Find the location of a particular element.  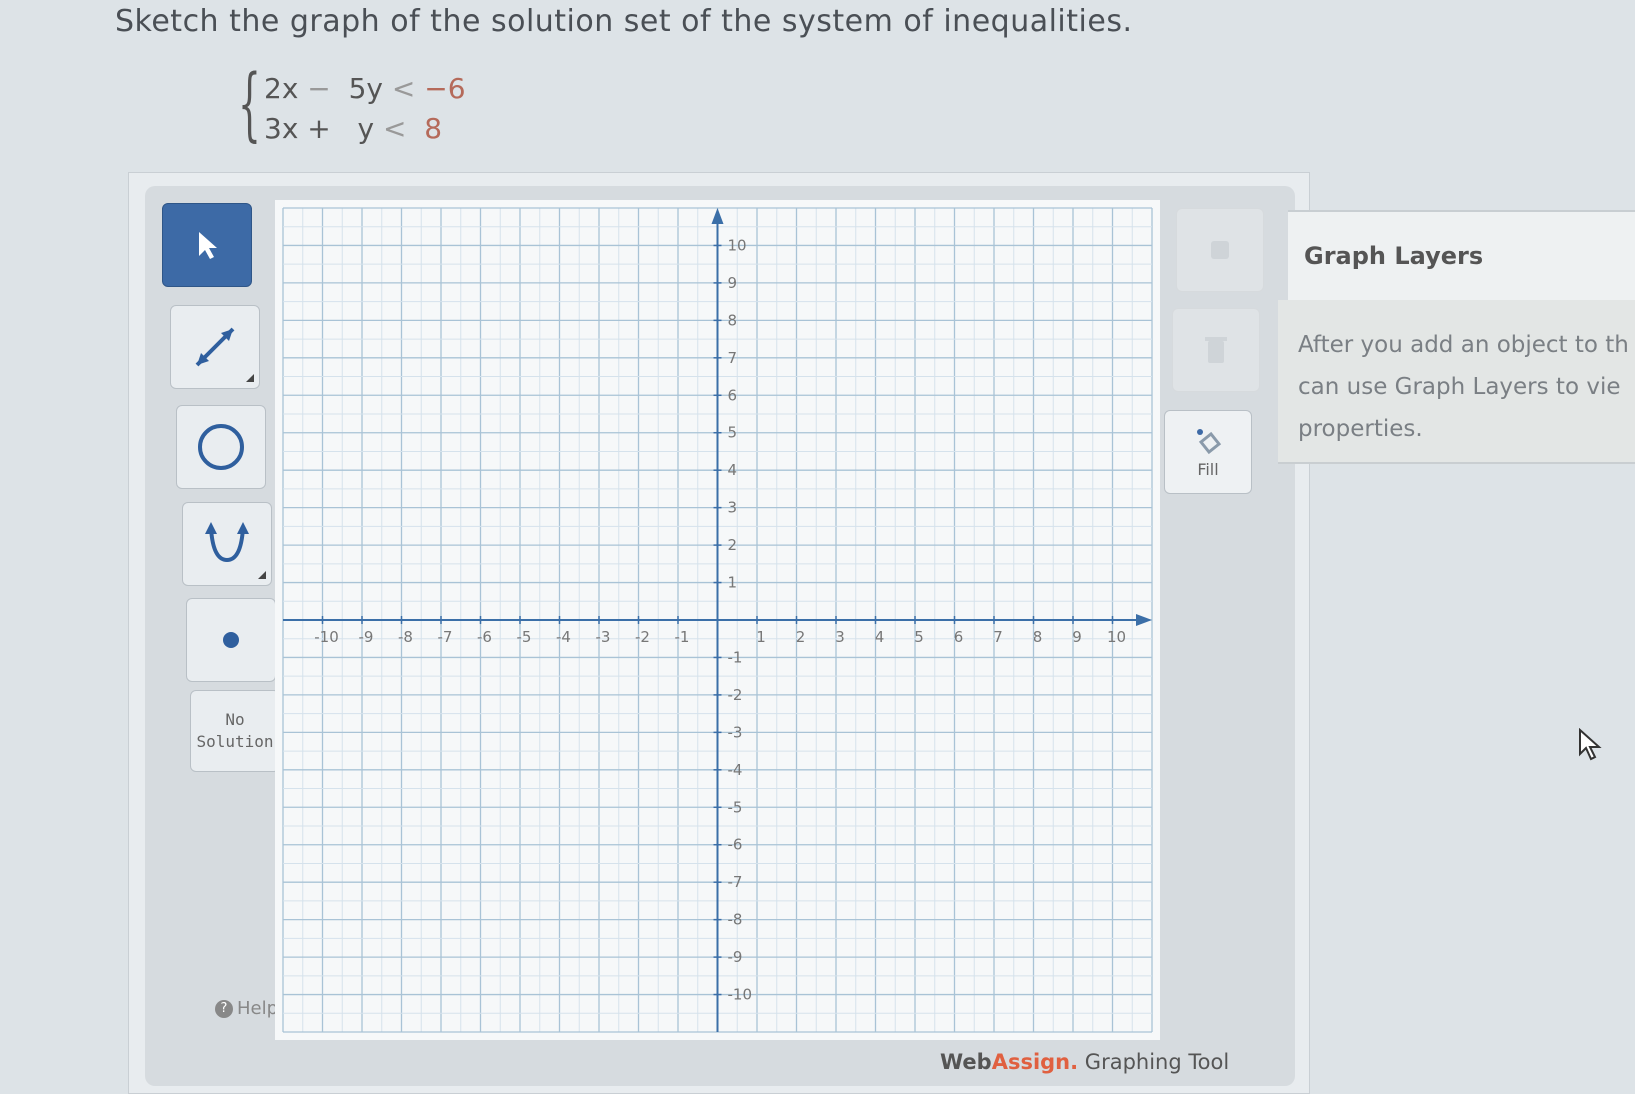

circle-tool-icon is located at coordinates (221, 447).